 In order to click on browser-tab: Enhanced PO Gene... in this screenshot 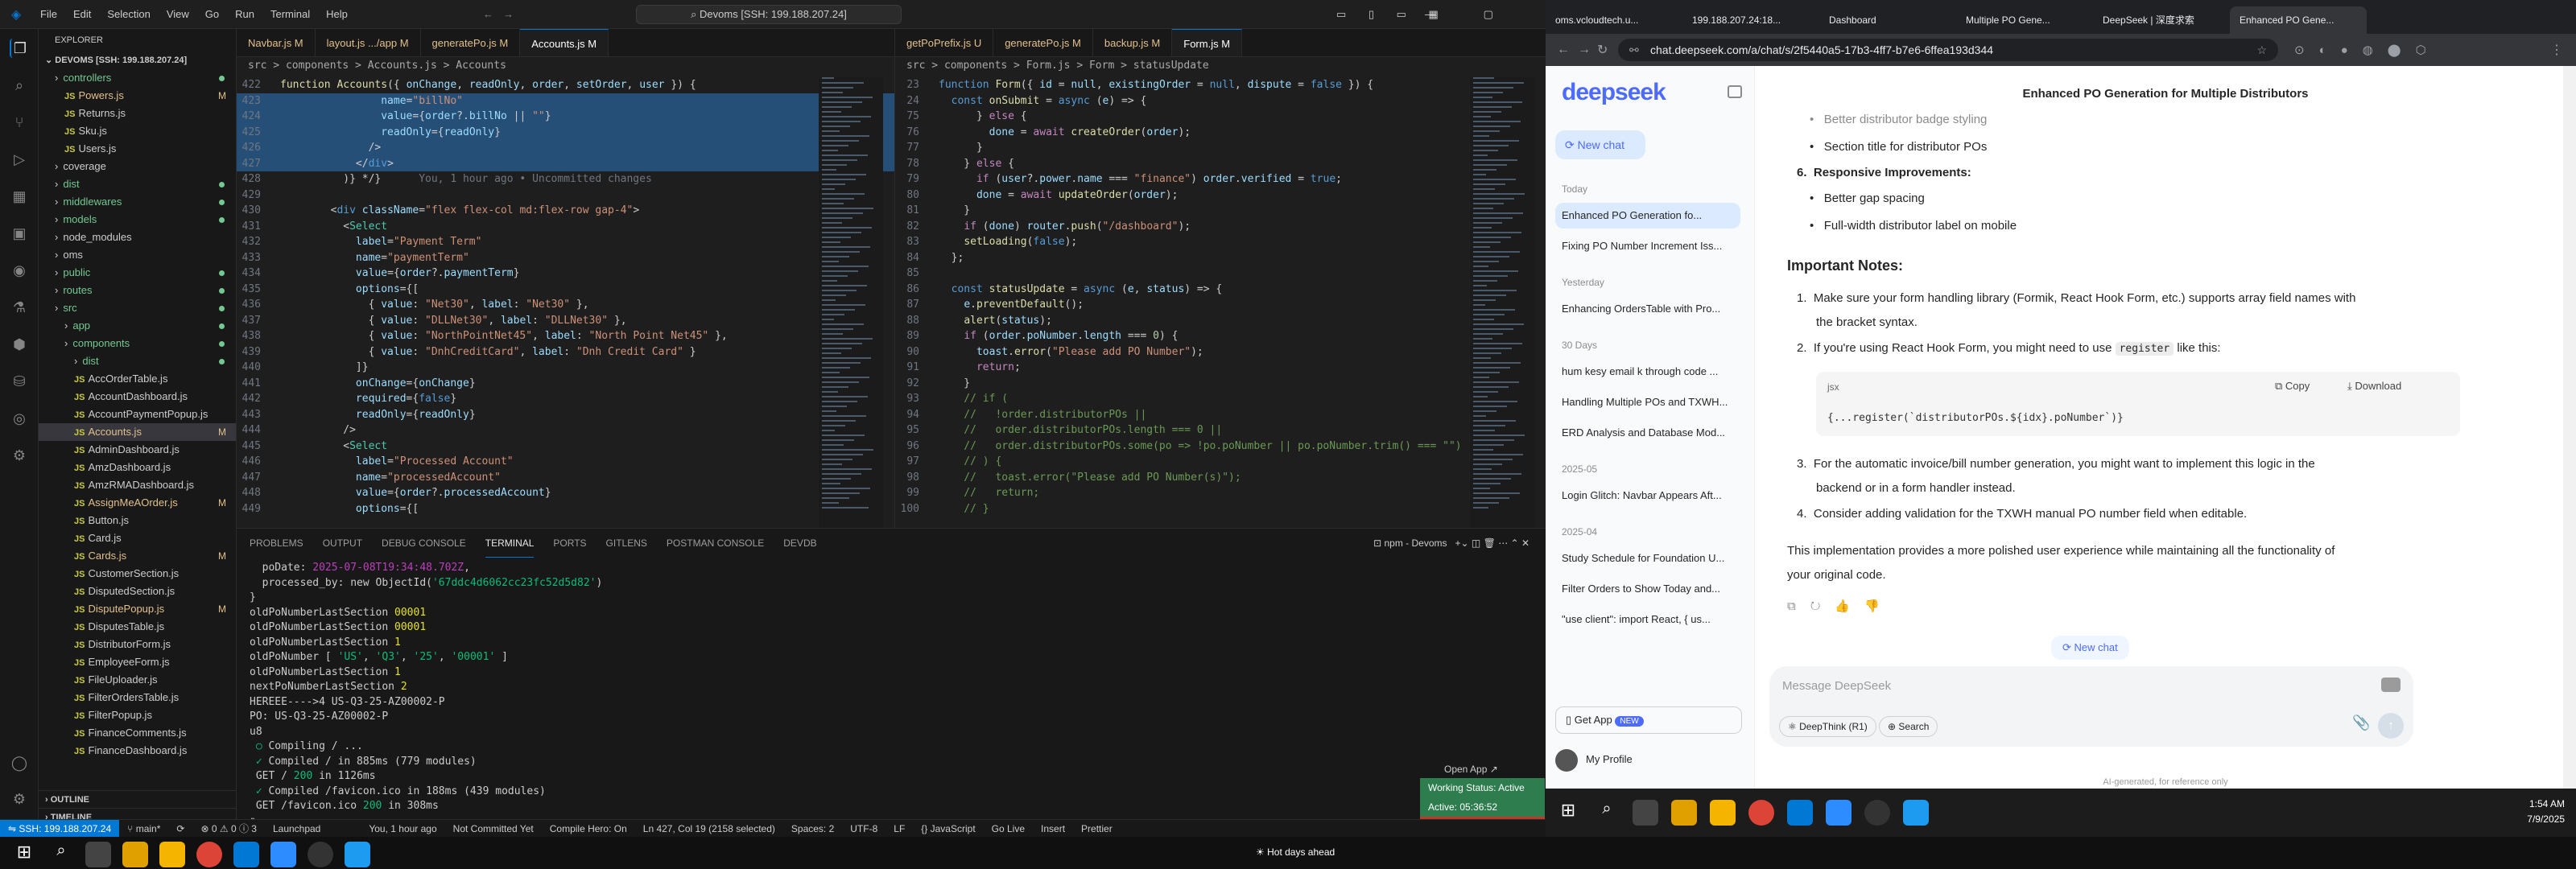, I will do `click(2298, 20)`.